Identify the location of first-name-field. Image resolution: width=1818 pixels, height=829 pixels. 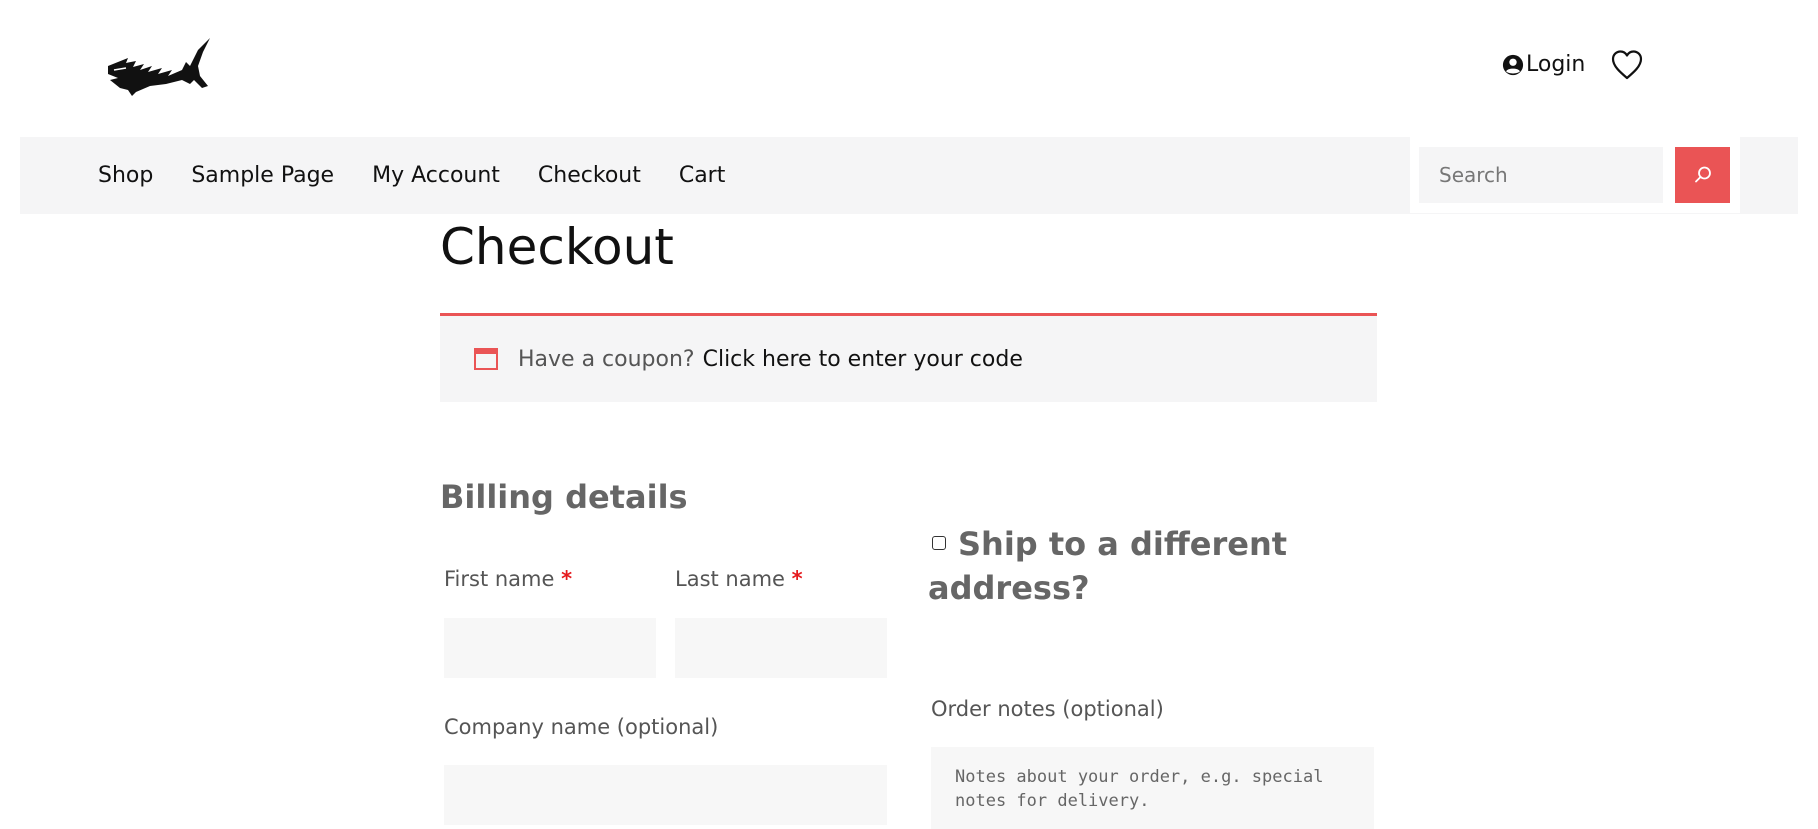
(550, 648).